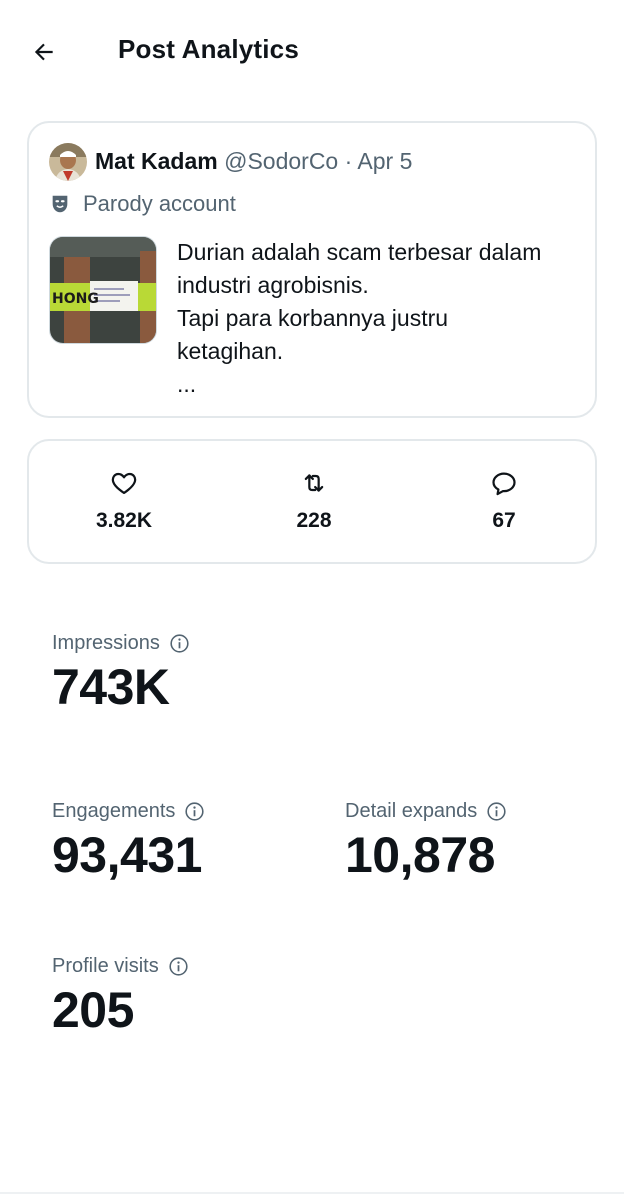  I want to click on post-text-line: Tapi para korbannya justru, so click(313, 318).